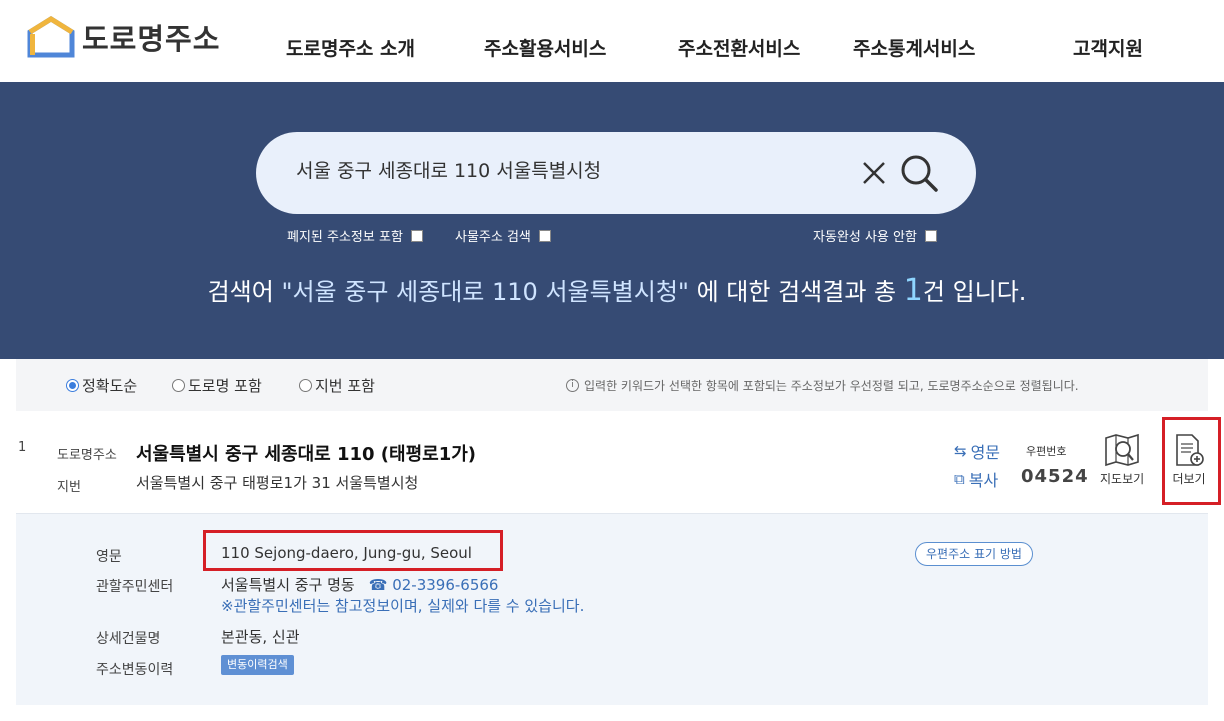 This screenshot has height=721, width=1224. What do you see at coordinates (350, 47) in the screenshot?
I see `nav-intro: 도로명주소 소개` at bounding box center [350, 47].